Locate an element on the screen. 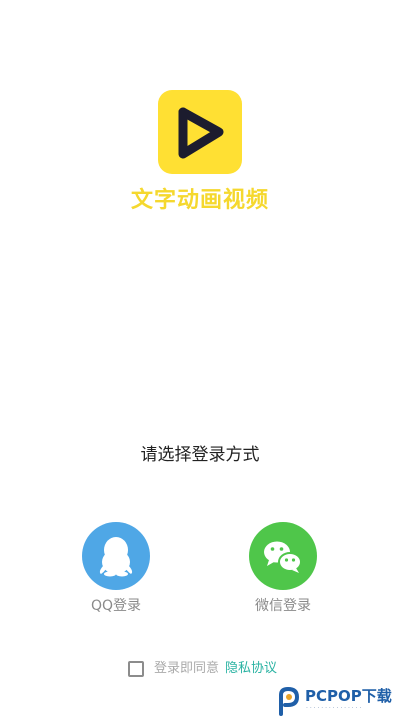 This screenshot has height=720, width=400. qq-penguin-icon is located at coordinates (116, 557).